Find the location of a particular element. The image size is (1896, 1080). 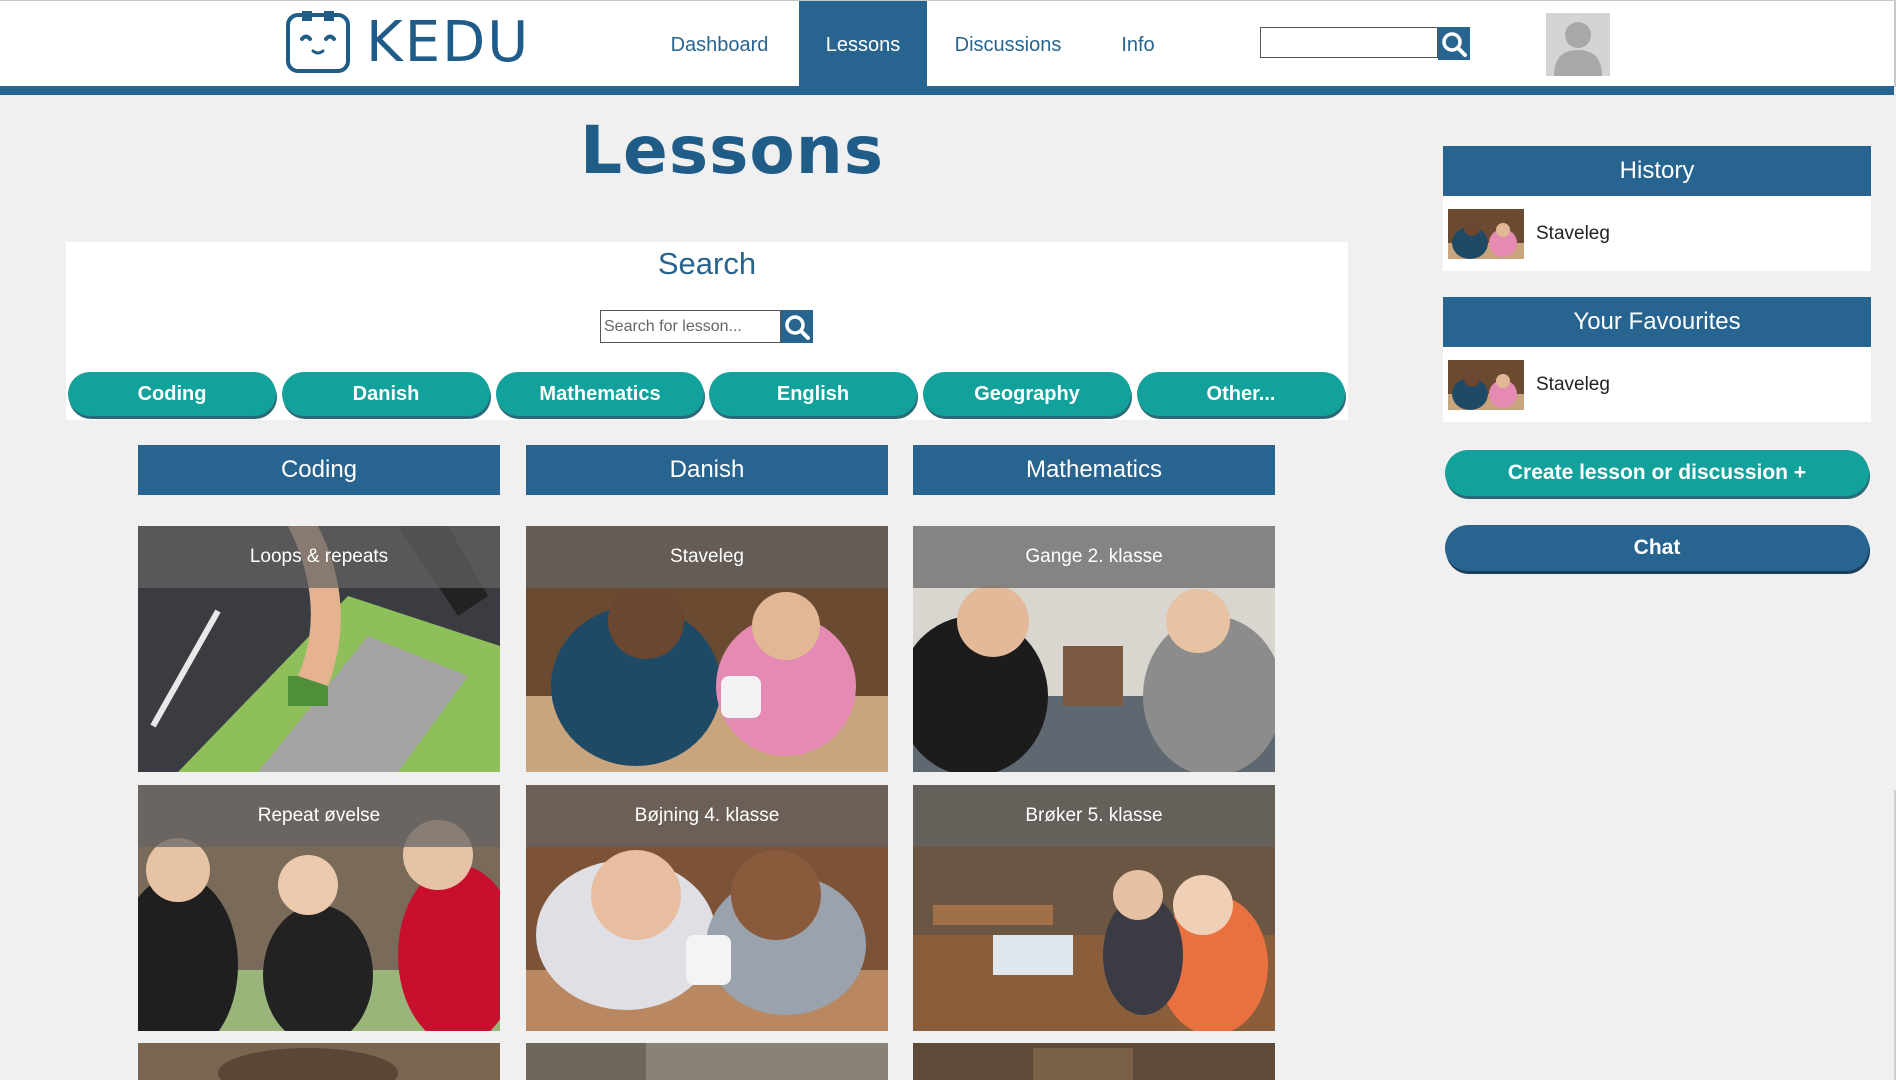

favourites-header: Your Favourites is located at coordinates (1657, 322).